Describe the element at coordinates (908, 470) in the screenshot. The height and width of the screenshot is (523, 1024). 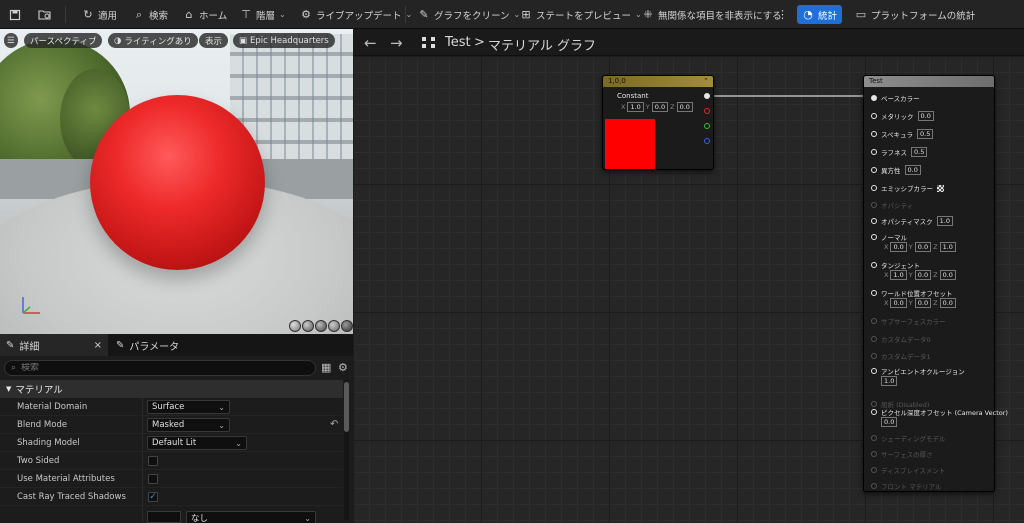
I see `material-pin-row: ディスプレイスメント` at that location.